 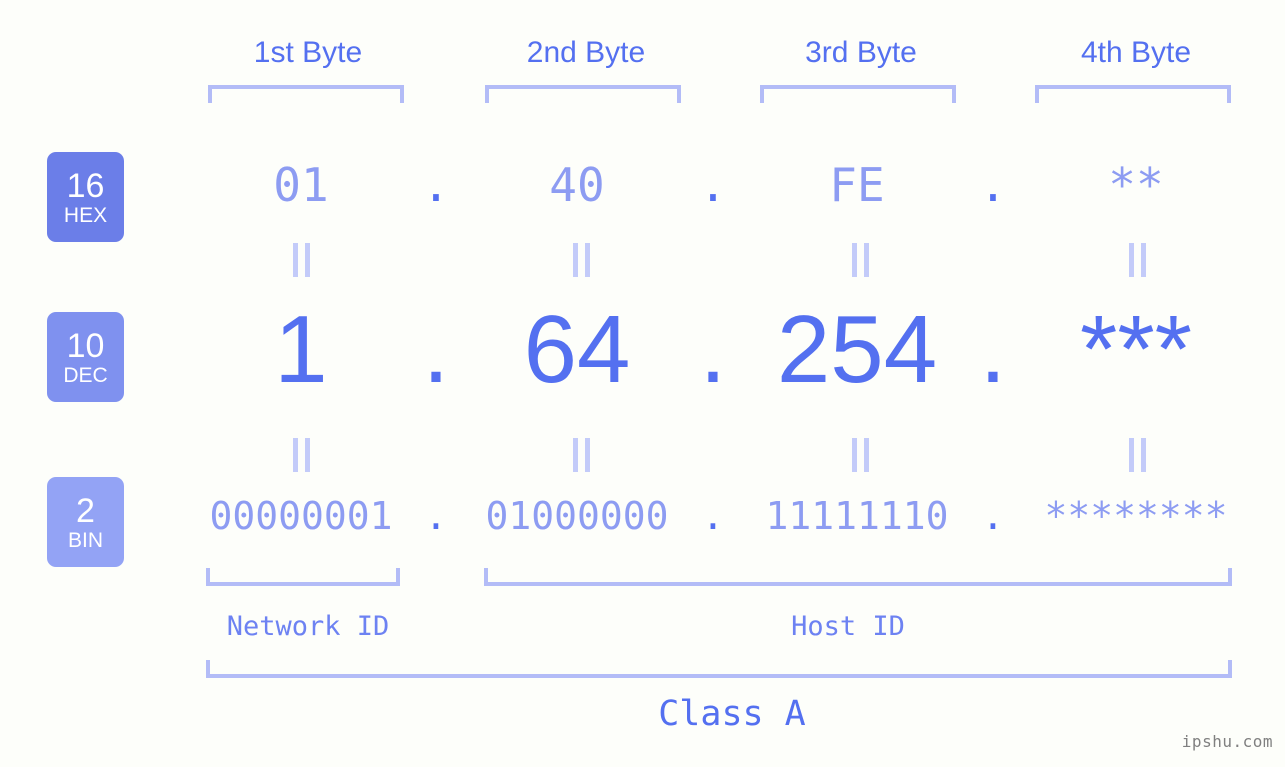 I want to click on bin-byte-4: ********, so click(x=1136, y=516).